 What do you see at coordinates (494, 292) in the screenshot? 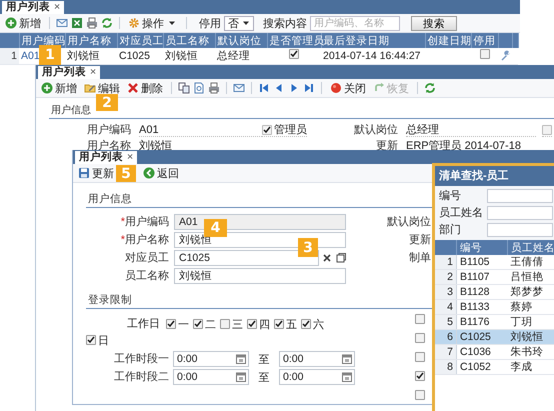
I see `table-row: 3 B1128 郑梦梦` at bounding box center [494, 292].